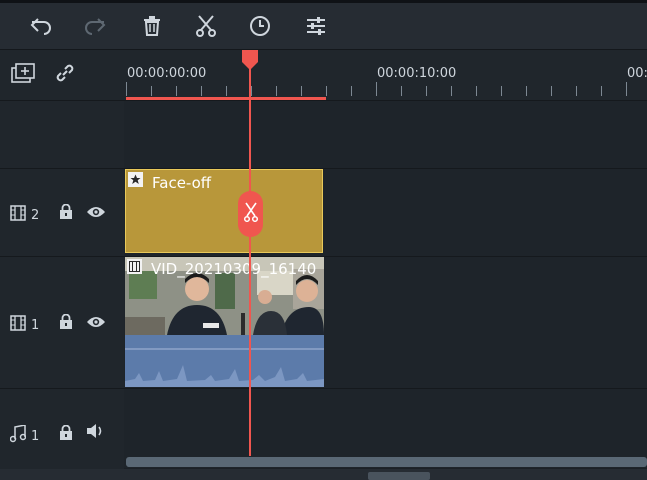 This screenshot has height=480, width=647. What do you see at coordinates (386, 462) in the screenshot?
I see `horizontal-scrollbar-thumb` at bounding box center [386, 462].